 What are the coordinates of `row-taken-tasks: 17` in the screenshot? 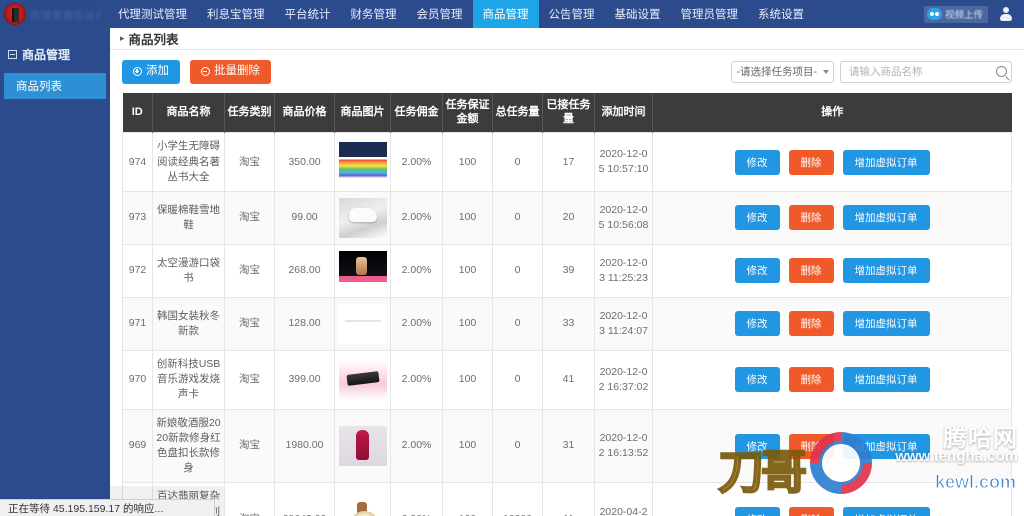 It's located at (568, 162).